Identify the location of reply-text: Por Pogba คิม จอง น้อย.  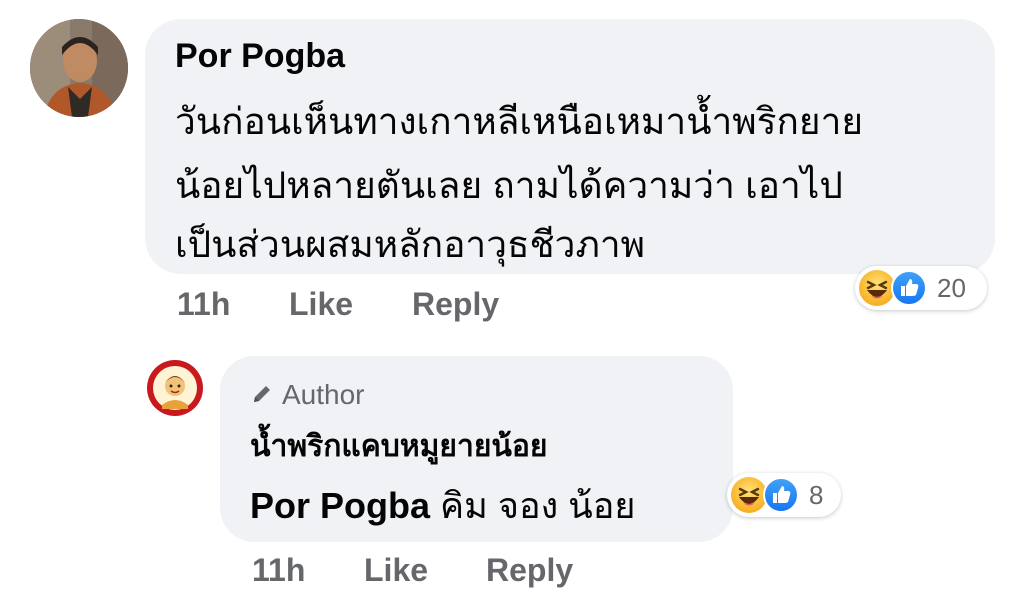
(442, 505).